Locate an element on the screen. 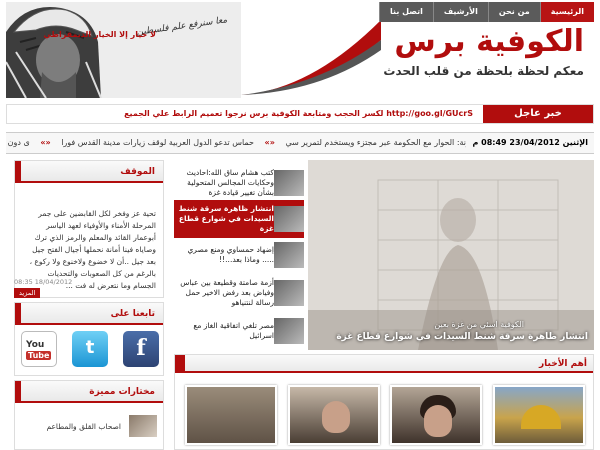  picks-item-title: اصحاب القلق والمطاعم is located at coordinates (83, 426).